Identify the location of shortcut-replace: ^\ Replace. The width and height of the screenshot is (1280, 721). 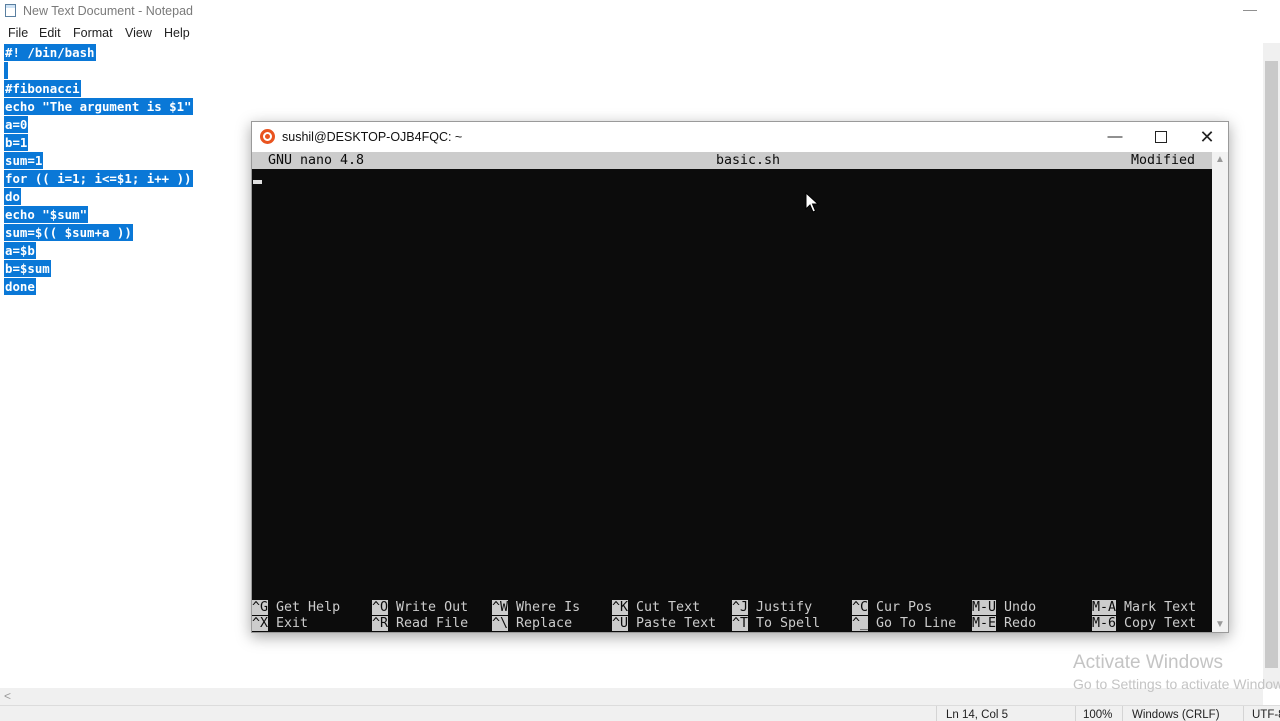
(532, 624).